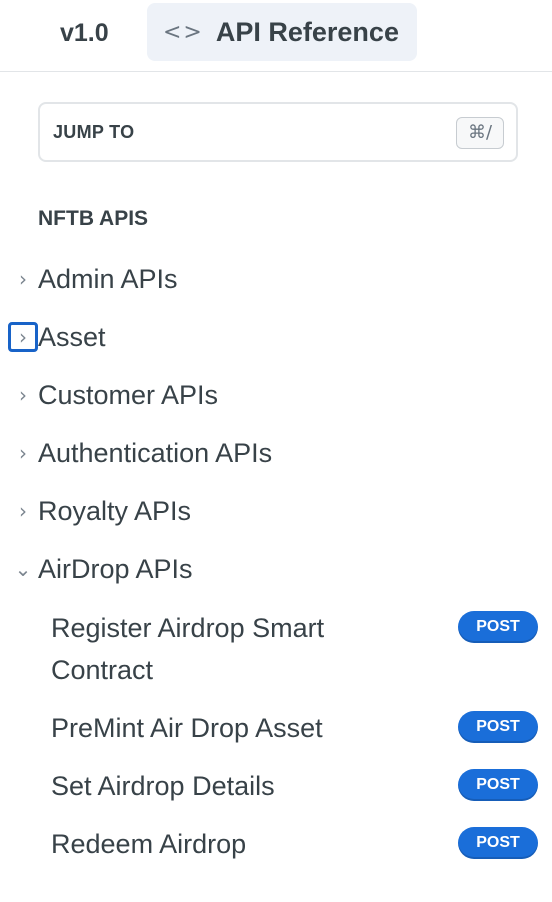 The image size is (552, 902). Describe the element at coordinates (183, 32) in the screenshot. I see `code-icon: <>` at that location.